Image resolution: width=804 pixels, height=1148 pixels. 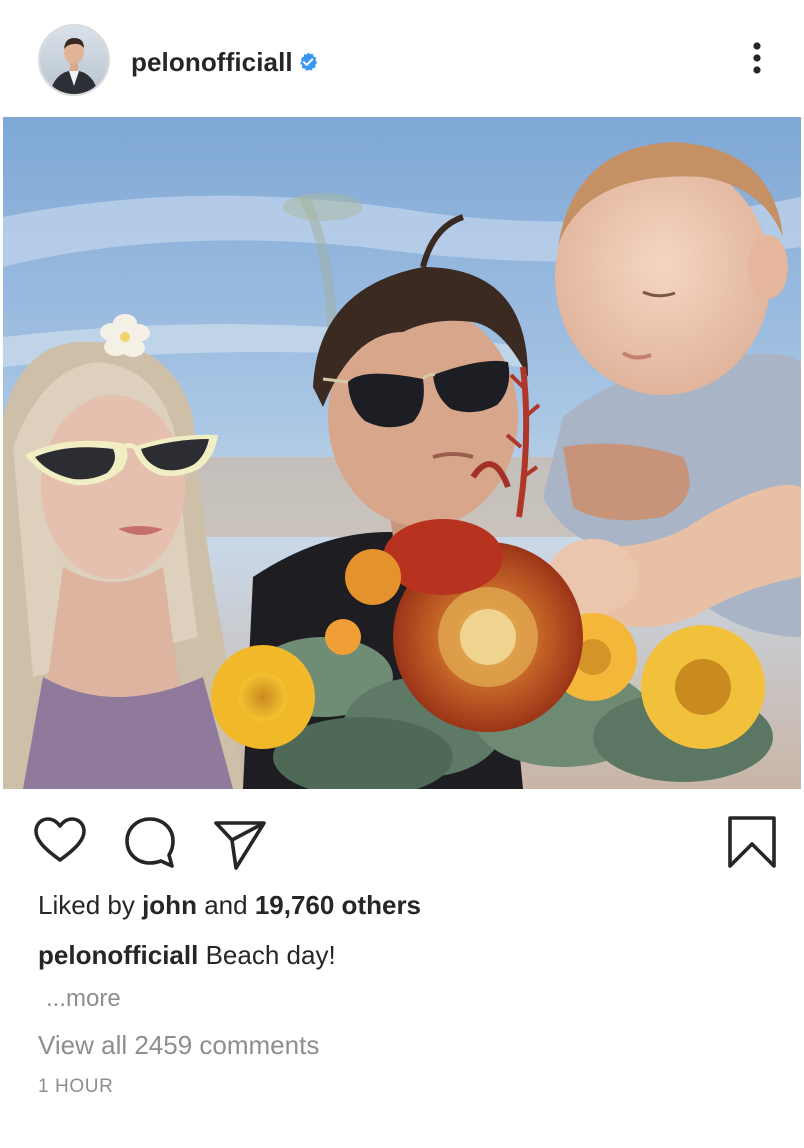 What do you see at coordinates (86, 905) in the screenshot?
I see `likes-prefix: Liked by` at bounding box center [86, 905].